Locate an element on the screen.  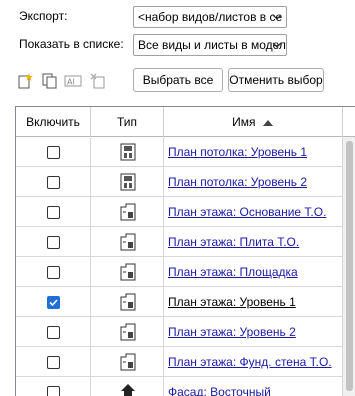
scrollbar is located at coordinates (349, 266).